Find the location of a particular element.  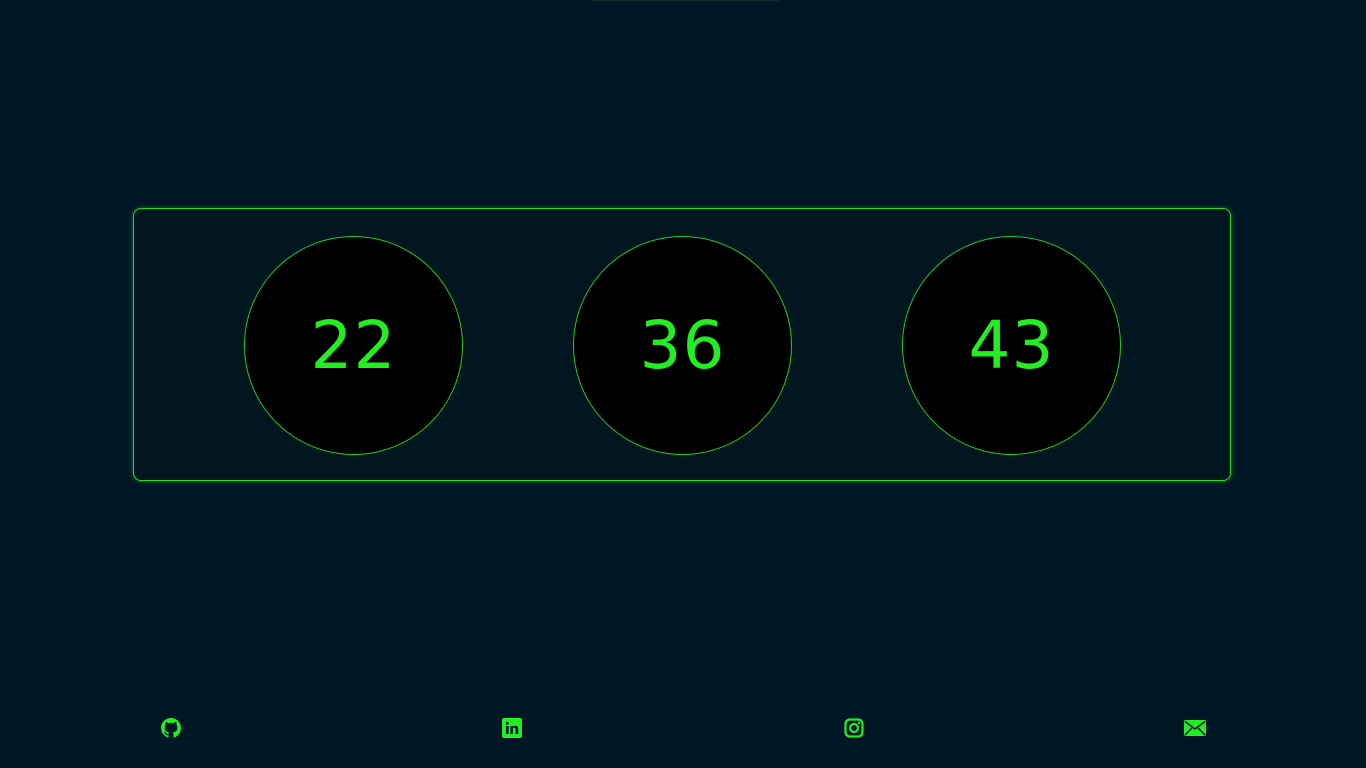

linkedin-link is located at coordinates (512, 728).